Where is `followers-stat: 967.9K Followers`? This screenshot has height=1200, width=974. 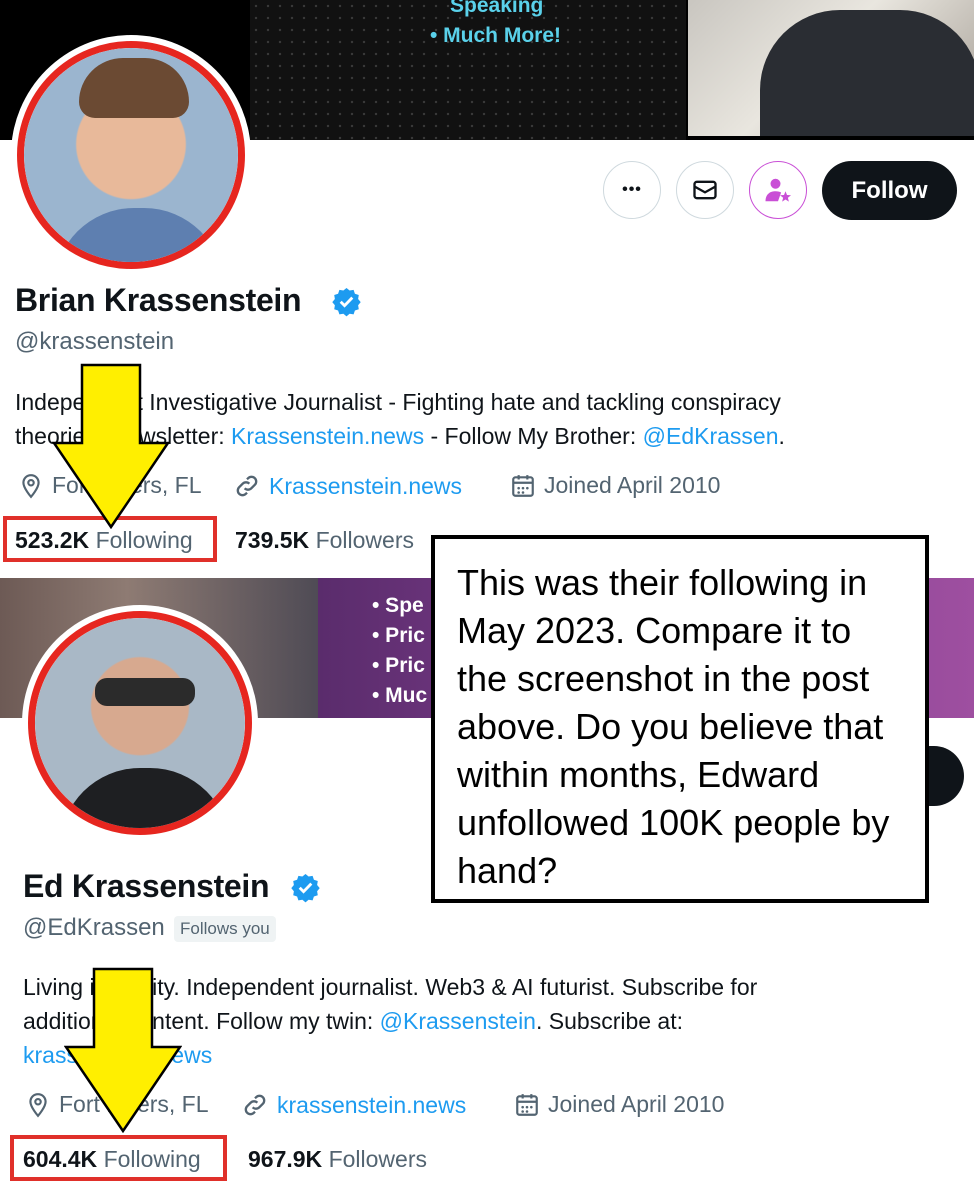
followers-stat: 967.9K Followers is located at coordinates (337, 1159).